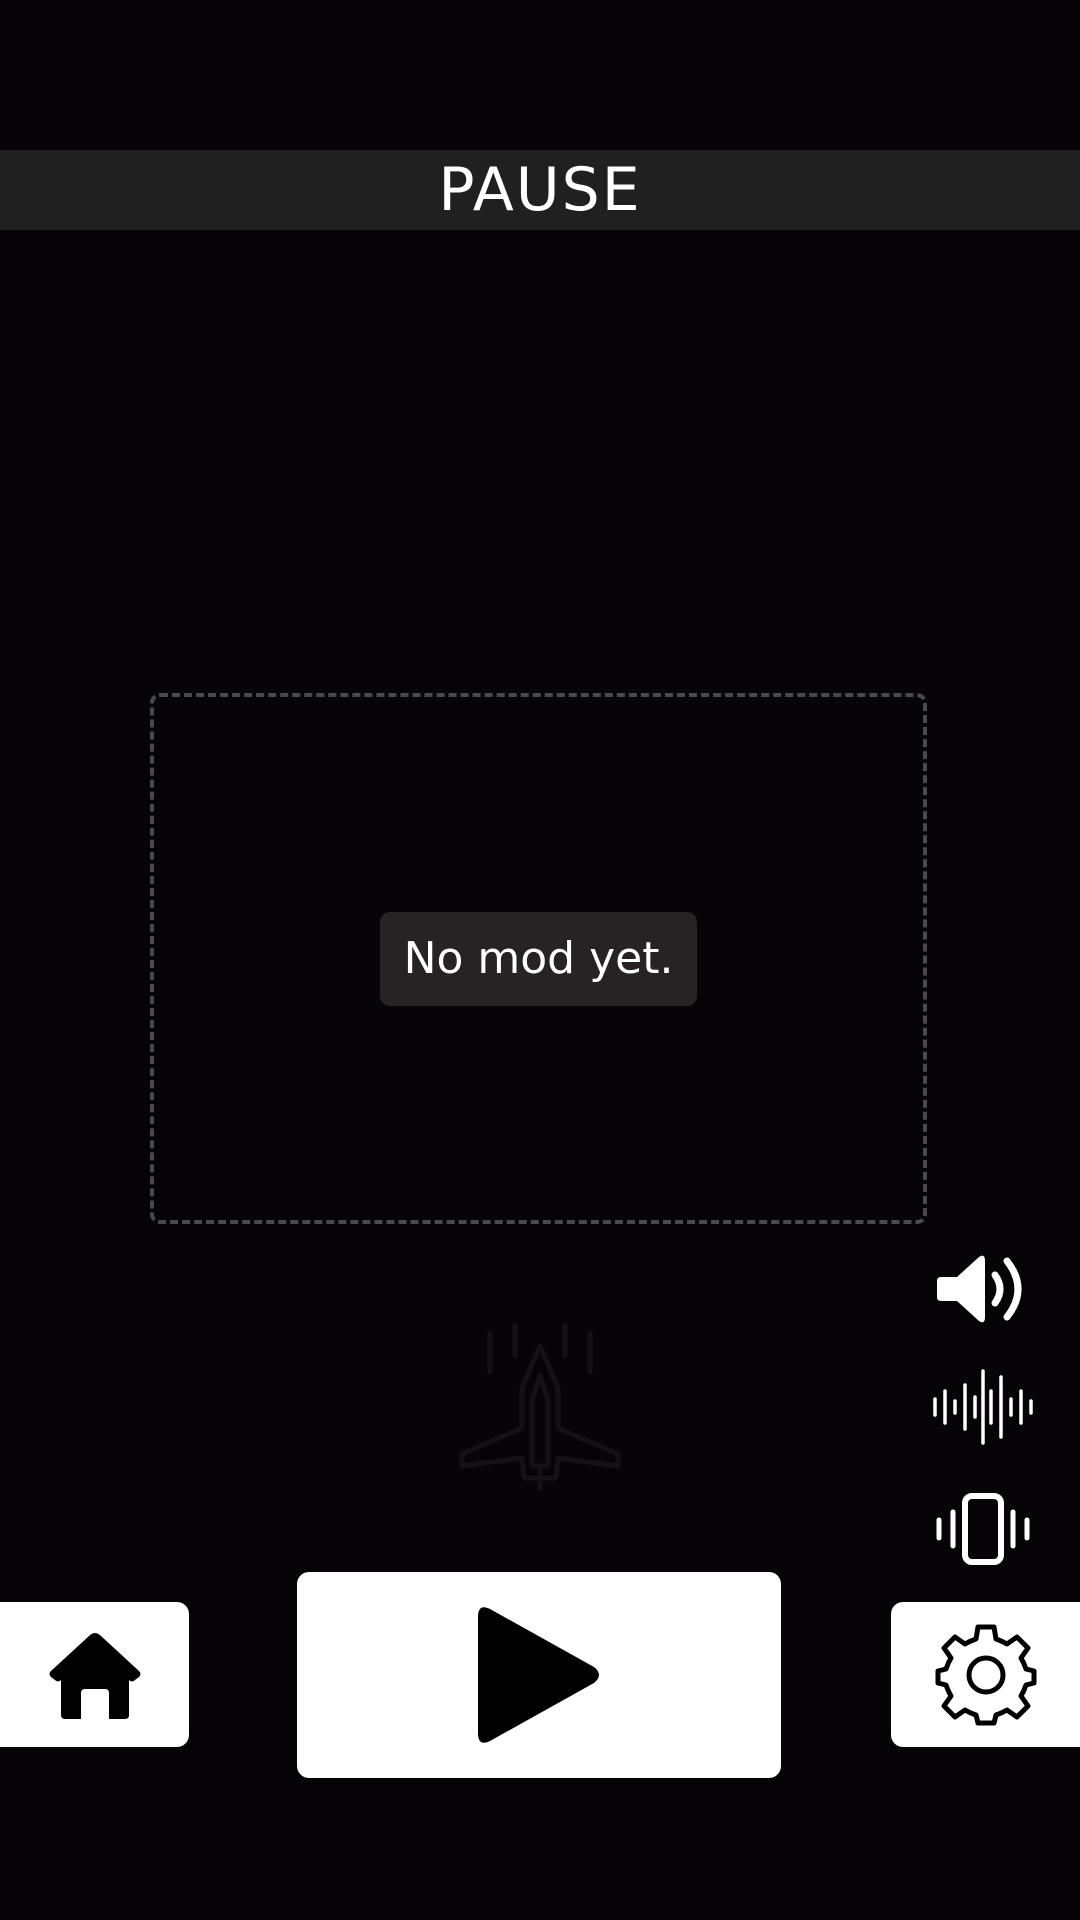 This screenshot has width=1080, height=1920. What do you see at coordinates (979, 1289) in the screenshot?
I see `sound-icon` at bounding box center [979, 1289].